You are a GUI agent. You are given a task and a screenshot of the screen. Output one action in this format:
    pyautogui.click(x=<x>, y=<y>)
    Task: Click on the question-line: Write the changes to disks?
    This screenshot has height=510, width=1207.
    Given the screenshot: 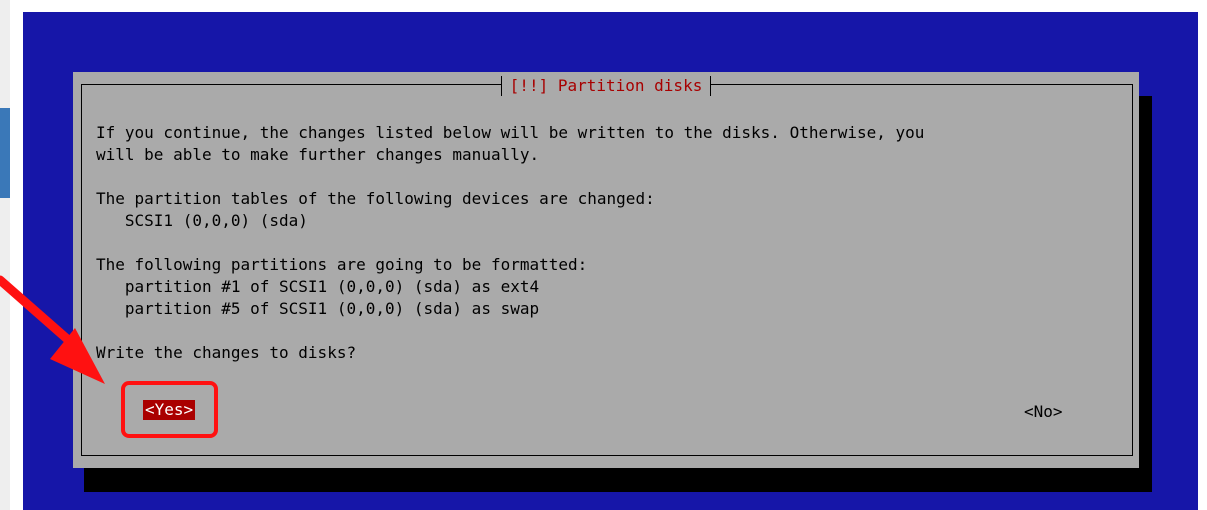 What is the action you would take?
    pyautogui.click(x=226, y=352)
    